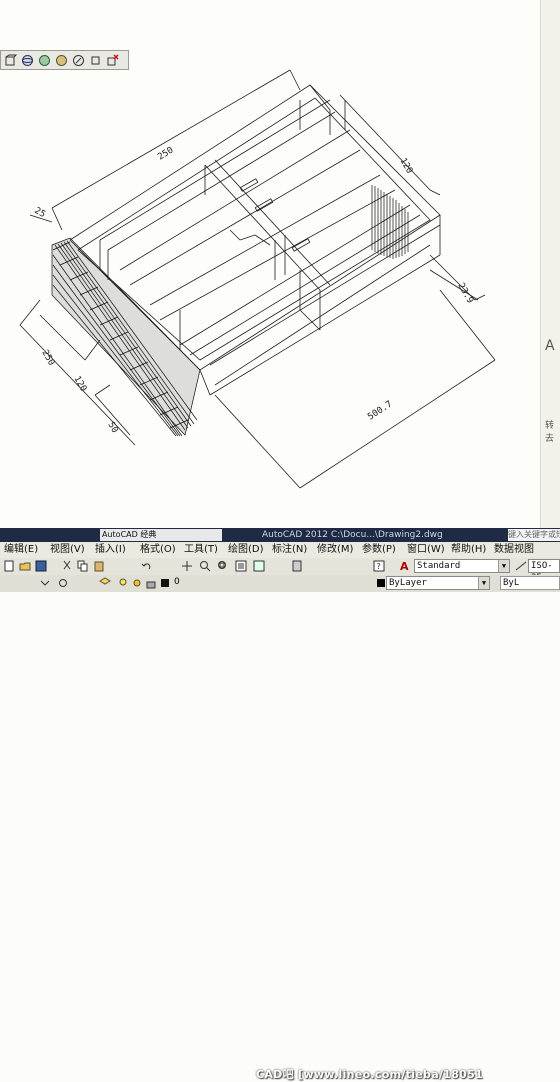 This screenshot has width=560, height=1082. I want to click on dim-left-front: 120, so click(79, 384).